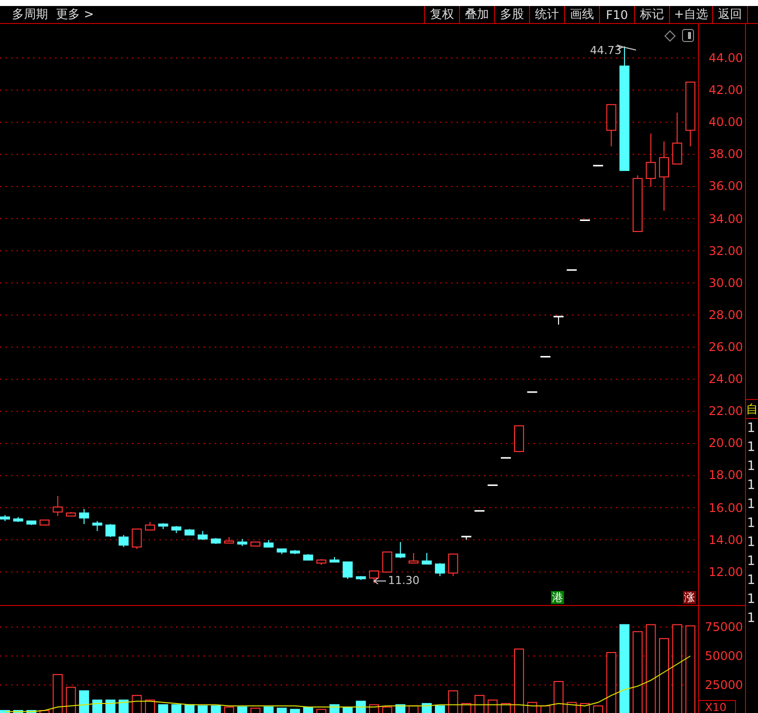 The height and width of the screenshot is (713, 758). I want to click on price-axis-label: 18.00, so click(726, 475).